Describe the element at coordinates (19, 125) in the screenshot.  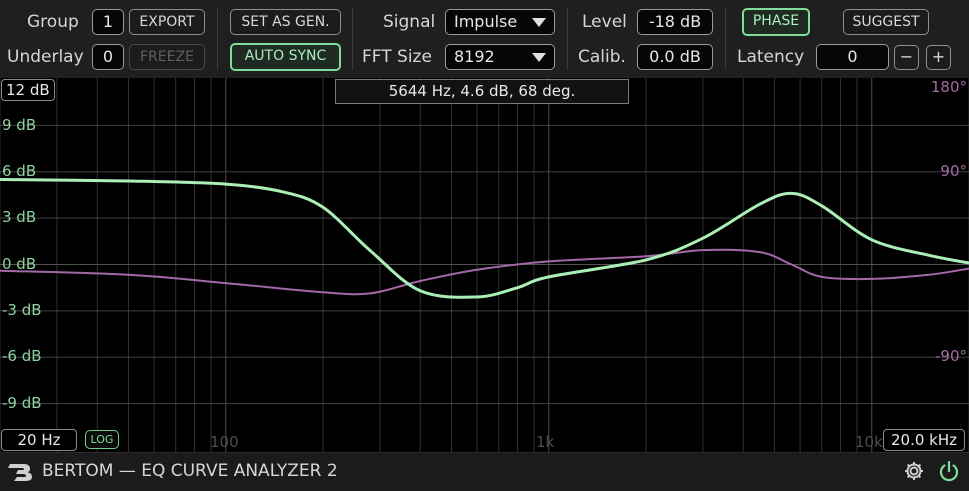
I see `db-axis-label: 9 dB` at that location.